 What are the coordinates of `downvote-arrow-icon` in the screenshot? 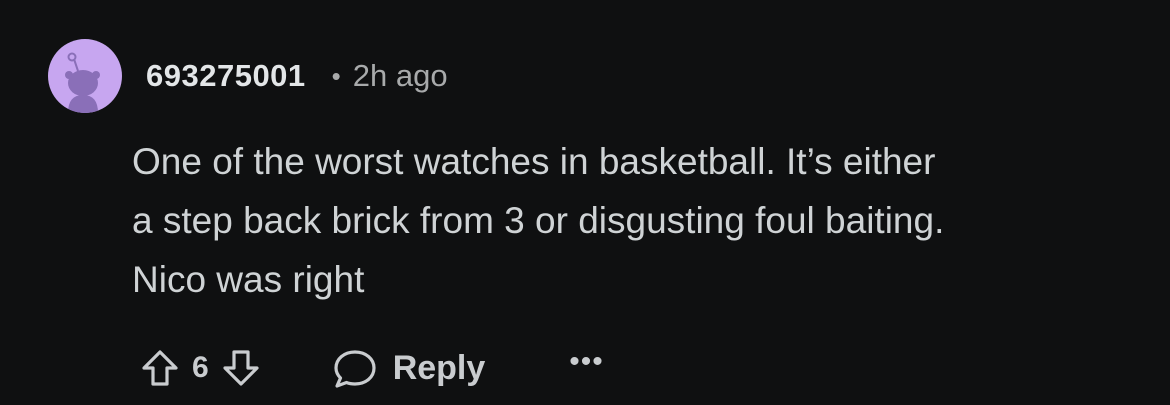 It's located at (241, 368).